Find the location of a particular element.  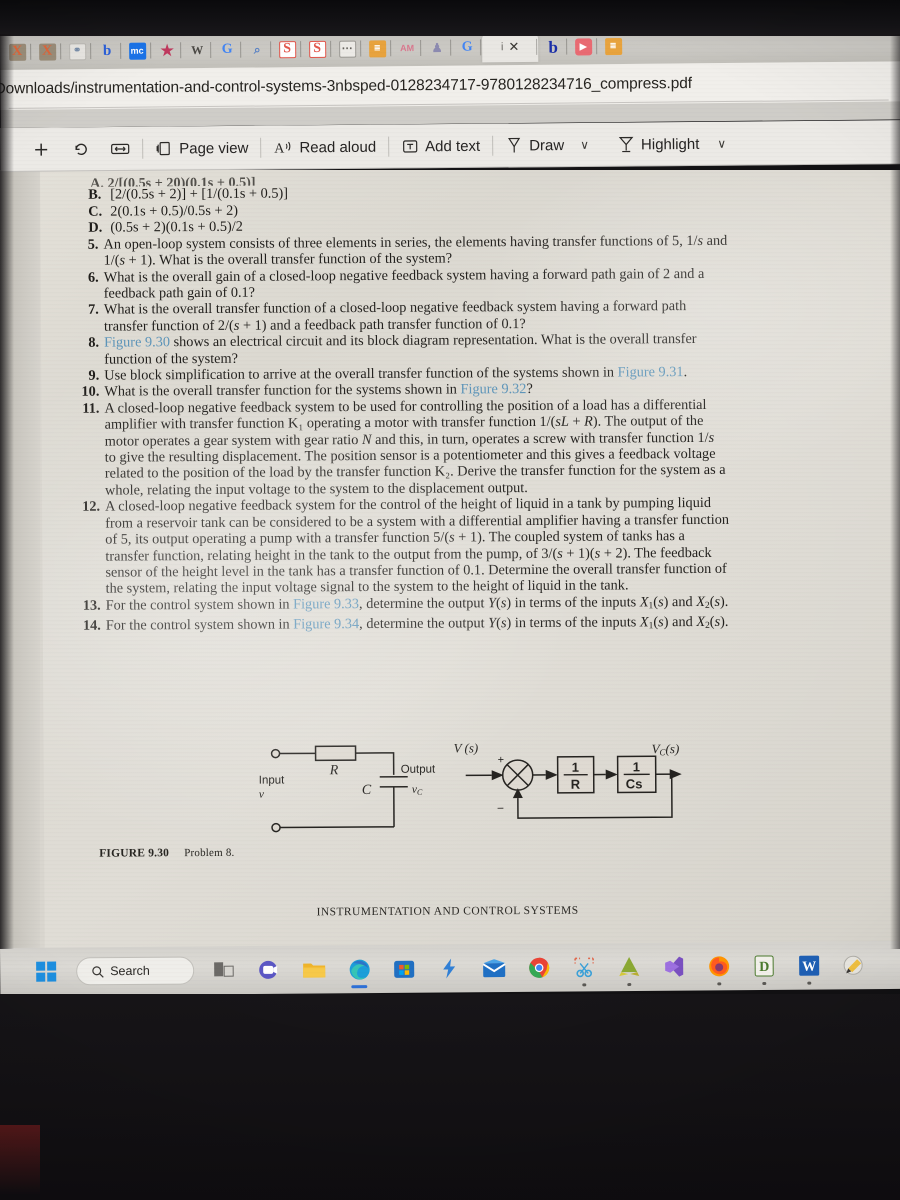

read-aloud-button: A Read aloud is located at coordinates (324, 147).